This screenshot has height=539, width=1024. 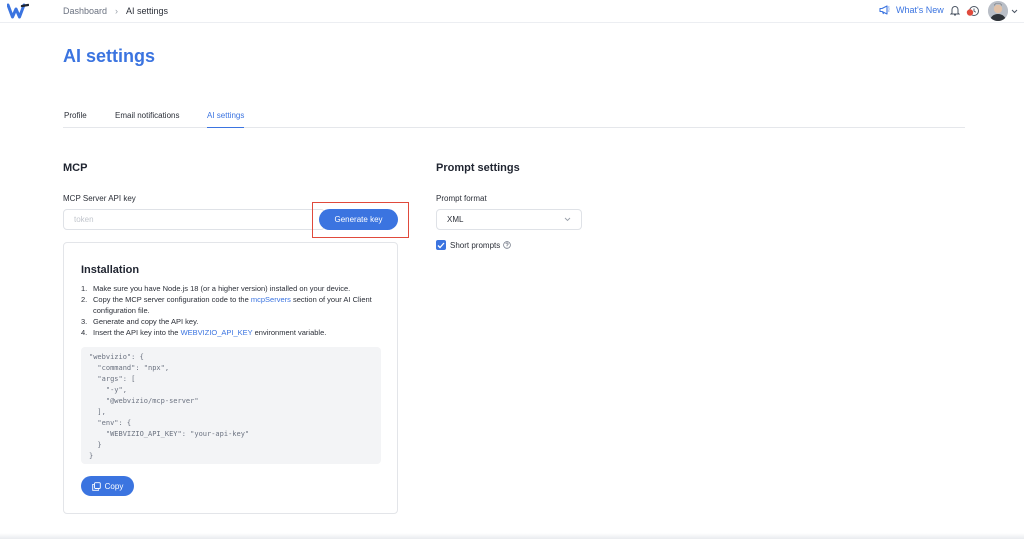 What do you see at coordinates (146, 321) in the screenshot?
I see `step-text: Generate and copy the API key.` at bounding box center [146, 321].